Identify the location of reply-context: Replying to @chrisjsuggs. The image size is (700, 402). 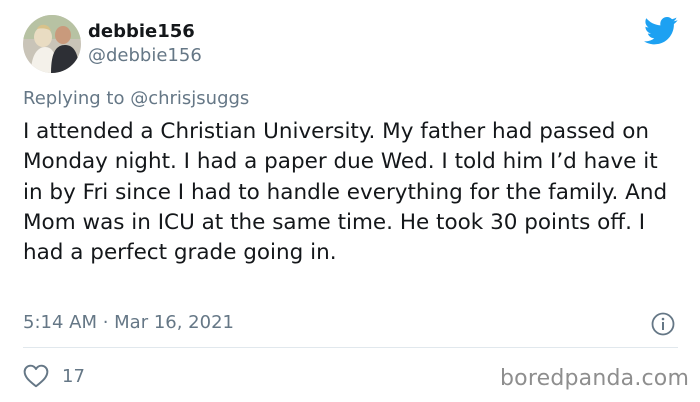
(136, 99).